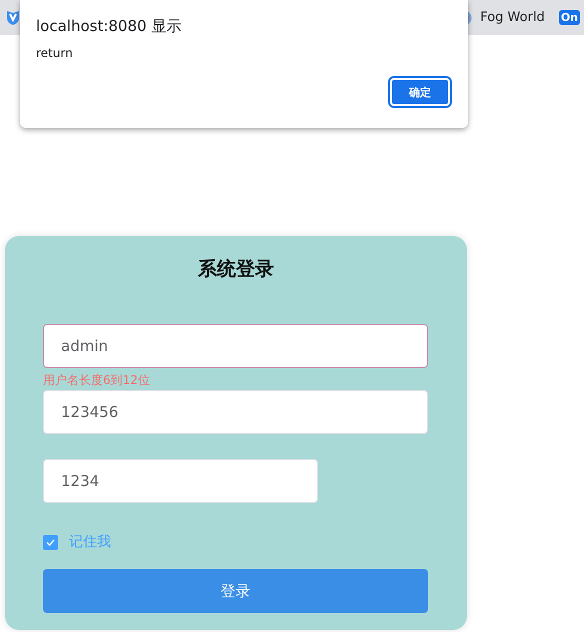 This screenshot has width=584, height=632. Describe the element at coordinates (512, 17) in the screenshot. I see `bookmark-link: Fog World` at that location.